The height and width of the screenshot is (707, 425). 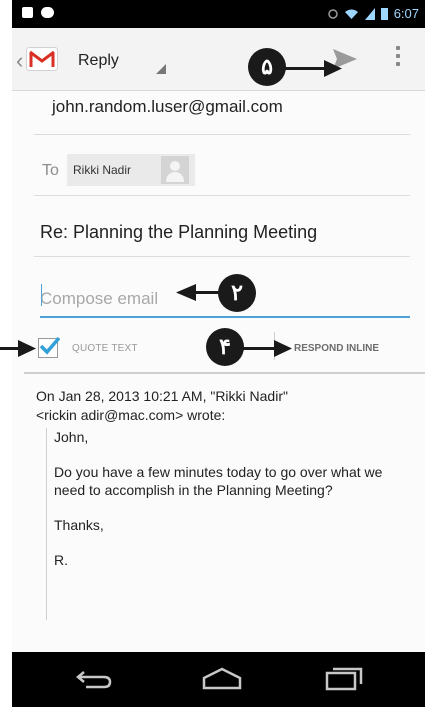 What do you see at coordinates (71, 437) in the screenshot?
I see `quoted-greeting: John,` at bounding box center [71, 437].